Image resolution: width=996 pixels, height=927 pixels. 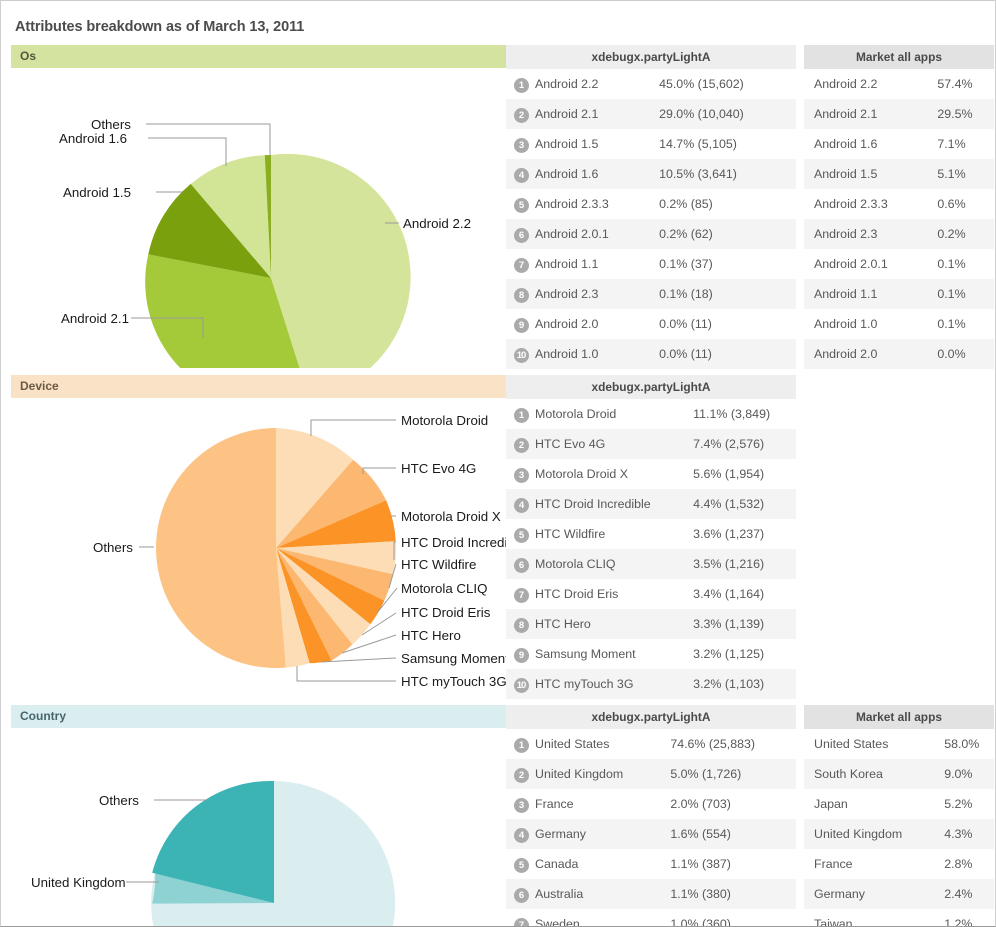 I want to click on table-row: 4 Android 1.6 10.5% (3,641), so click(x=651, y=174).